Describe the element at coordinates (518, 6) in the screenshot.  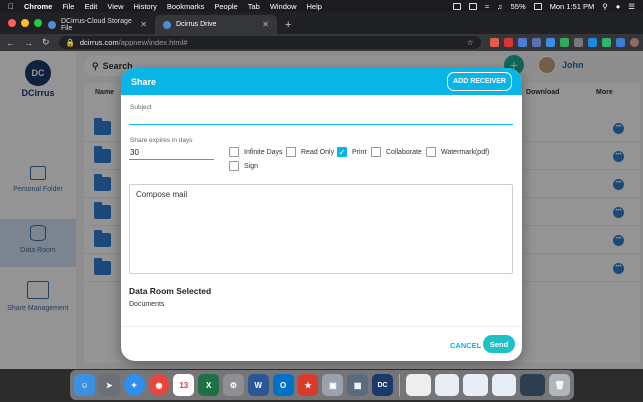
I see `battery-percent: 55%` at that location.